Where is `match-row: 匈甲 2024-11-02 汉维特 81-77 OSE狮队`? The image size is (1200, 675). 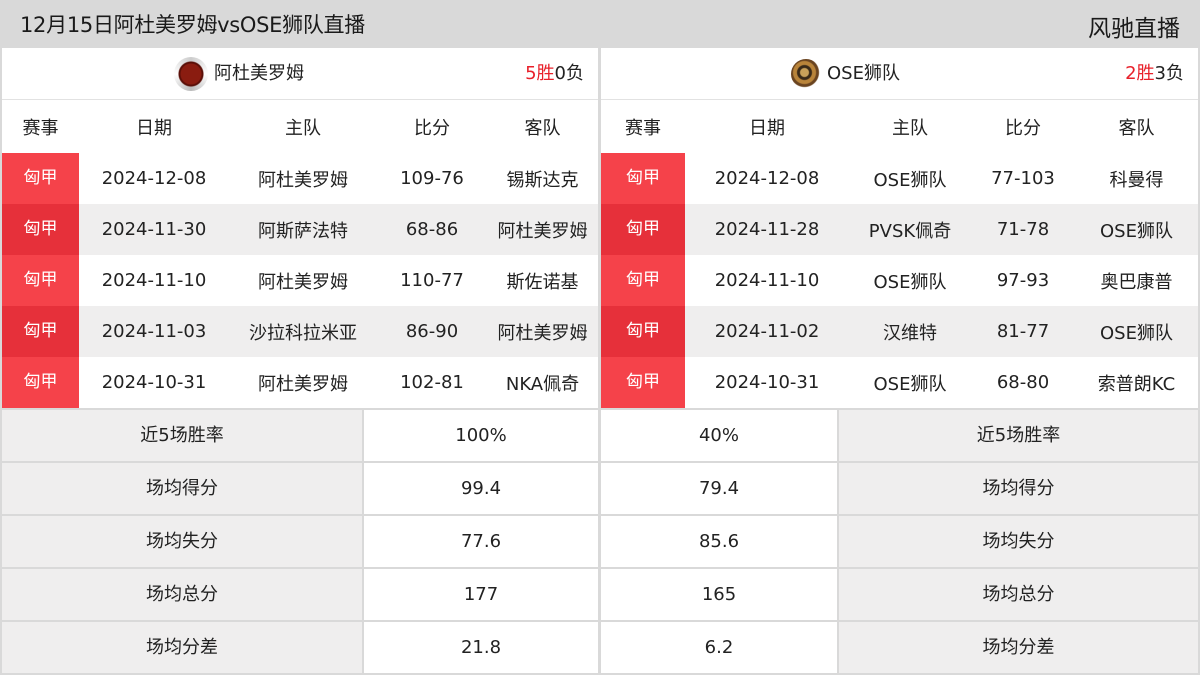 match-row: 匈甲 2024-11-02 汉维特 81-77 OSE狮队 is located at coordinates (899, 331).